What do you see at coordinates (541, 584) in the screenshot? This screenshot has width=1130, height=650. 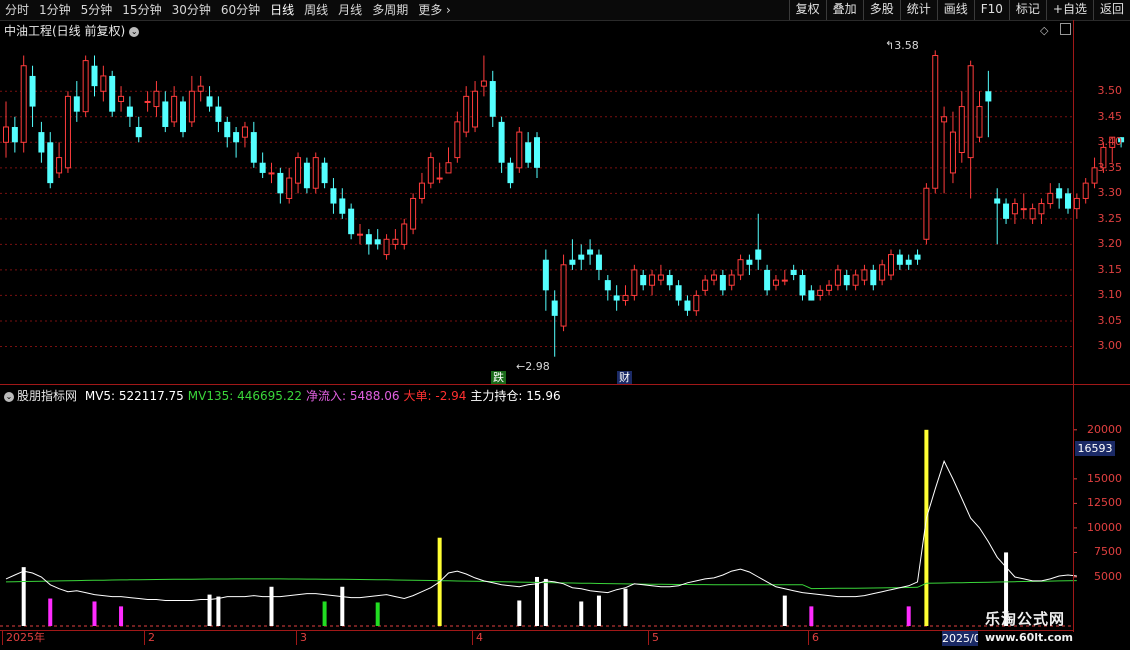 I see `mv135-line` at bounding box center [541, 584].